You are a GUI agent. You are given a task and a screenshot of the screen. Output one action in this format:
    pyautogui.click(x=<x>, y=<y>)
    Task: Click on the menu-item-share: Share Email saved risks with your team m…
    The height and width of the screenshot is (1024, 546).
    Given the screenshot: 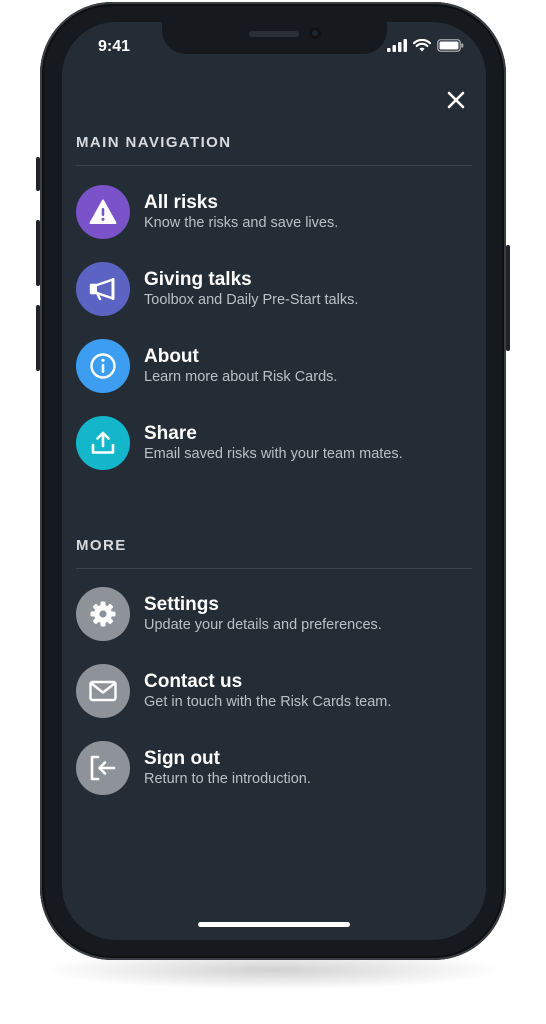 What is the action you would take?
    pyautogui.click(x=274, y=443)
    